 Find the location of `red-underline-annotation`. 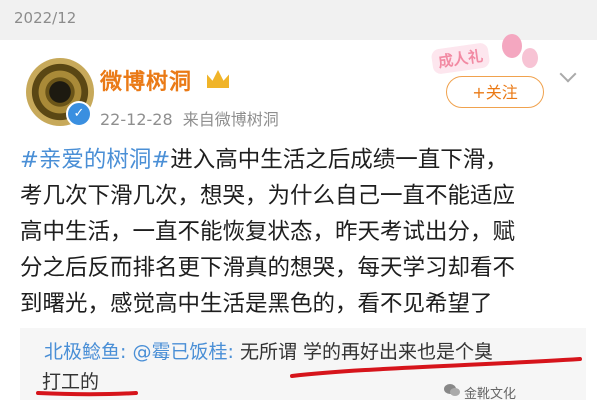

red-underline-annotation is located at coordinates (309, 377).